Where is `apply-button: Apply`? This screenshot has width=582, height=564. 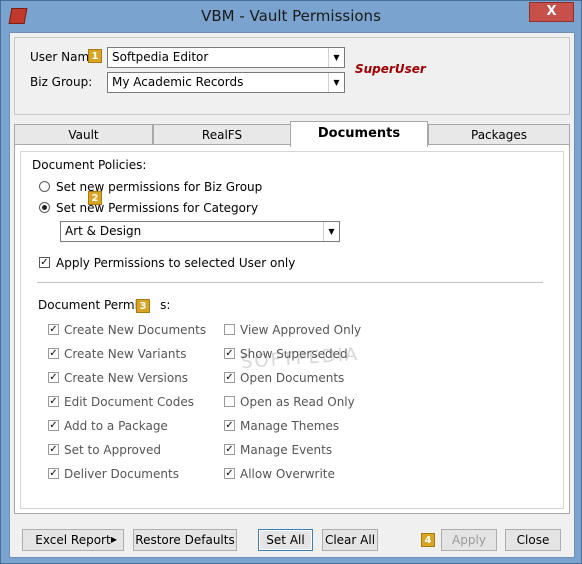 apply-button: Apply is located at coordinates (469, 540).